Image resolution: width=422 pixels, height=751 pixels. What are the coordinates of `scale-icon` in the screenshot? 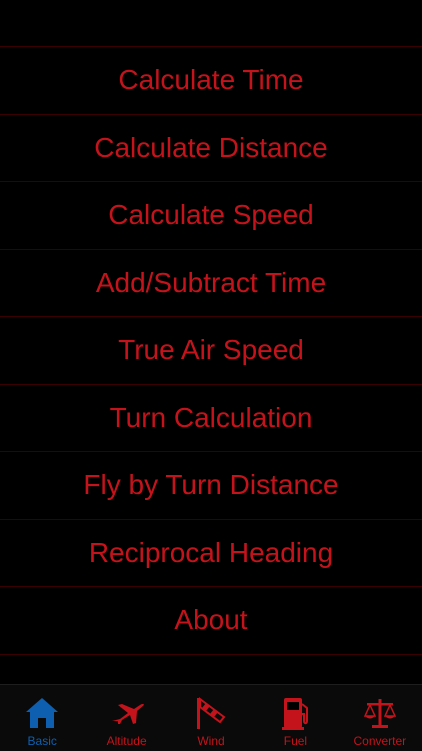 It's located at (379, 713).